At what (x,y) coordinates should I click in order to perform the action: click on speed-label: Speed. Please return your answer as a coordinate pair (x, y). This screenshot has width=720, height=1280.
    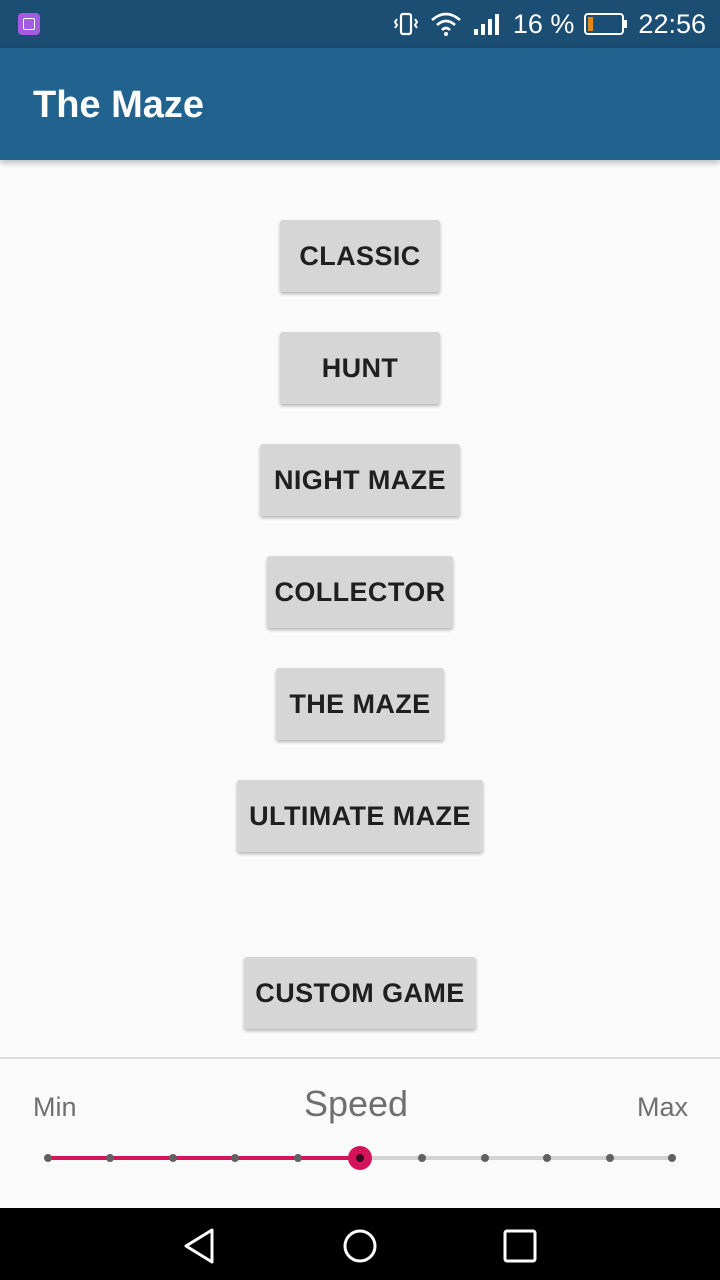
    Looking at the image, I should click on (356, 1103).